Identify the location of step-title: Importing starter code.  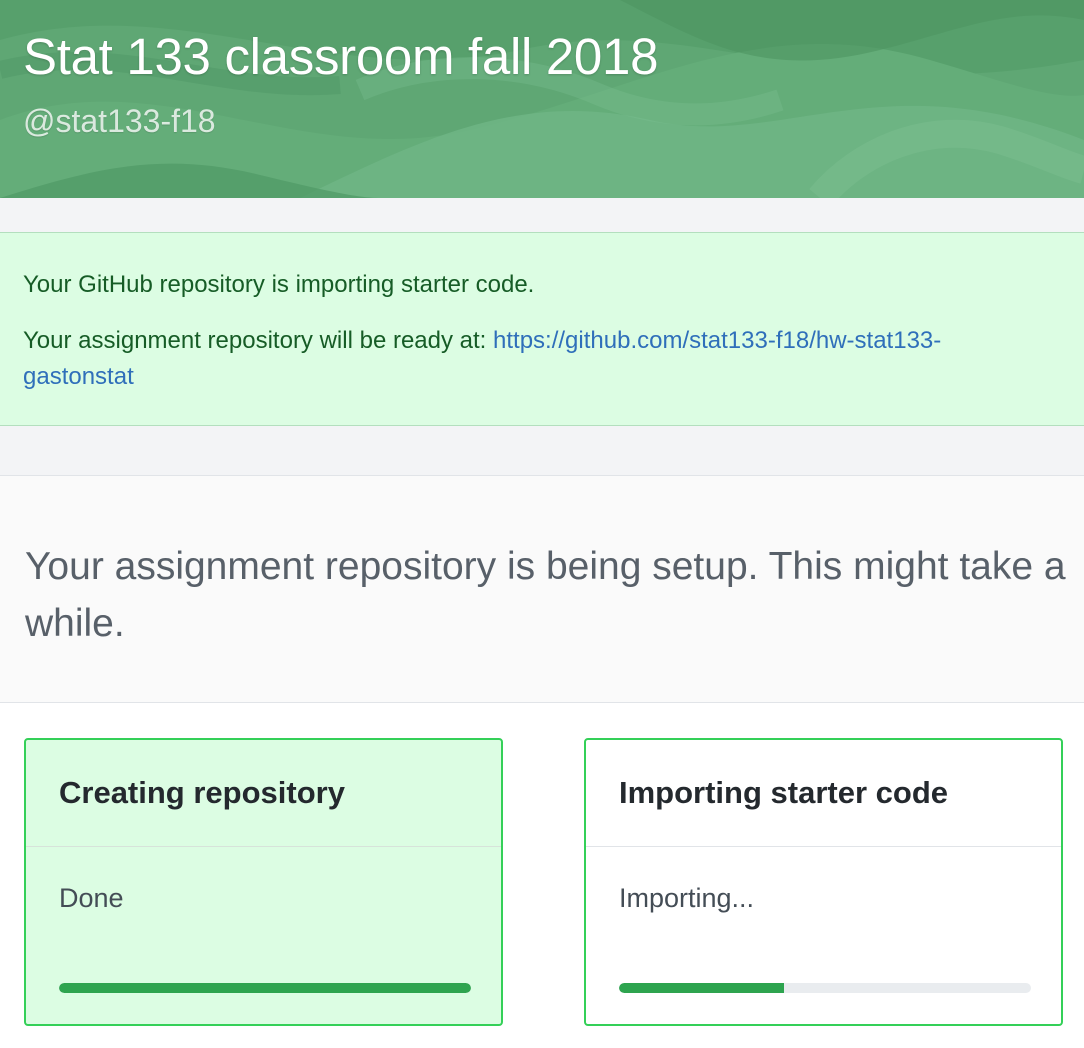
(783, 792).